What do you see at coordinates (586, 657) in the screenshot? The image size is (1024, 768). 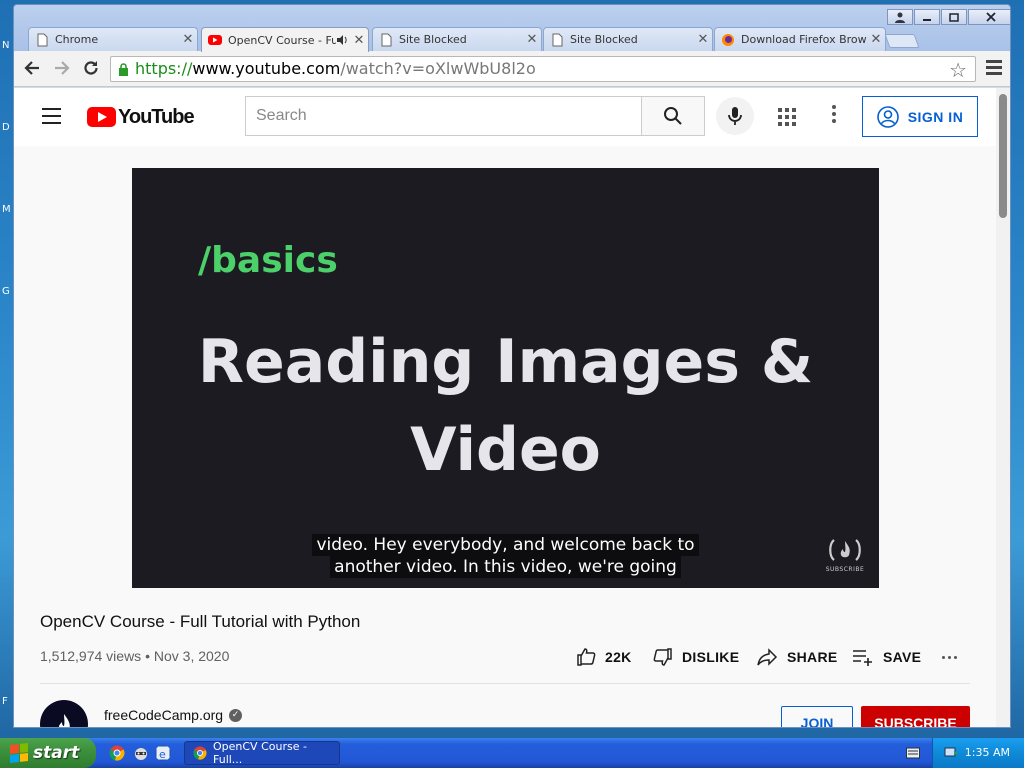 I see `thumbs-up-icon` at bounding box center [586, 657].